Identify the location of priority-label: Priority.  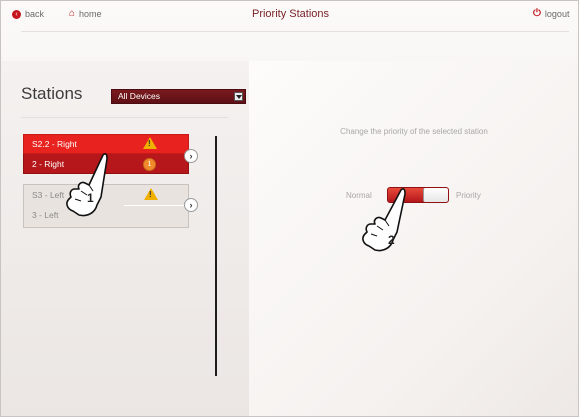
(468, 195).